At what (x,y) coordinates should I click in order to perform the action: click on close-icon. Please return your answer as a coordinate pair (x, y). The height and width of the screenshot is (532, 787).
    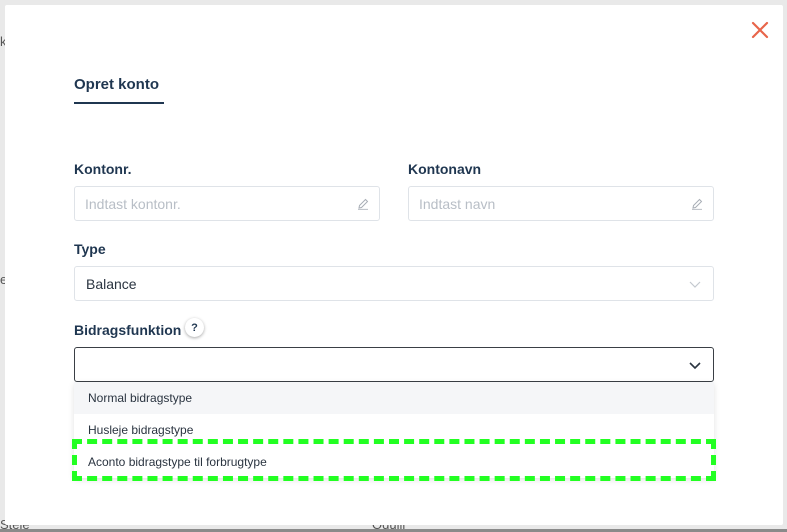
    Looking at the image, I should click on (760, 30).